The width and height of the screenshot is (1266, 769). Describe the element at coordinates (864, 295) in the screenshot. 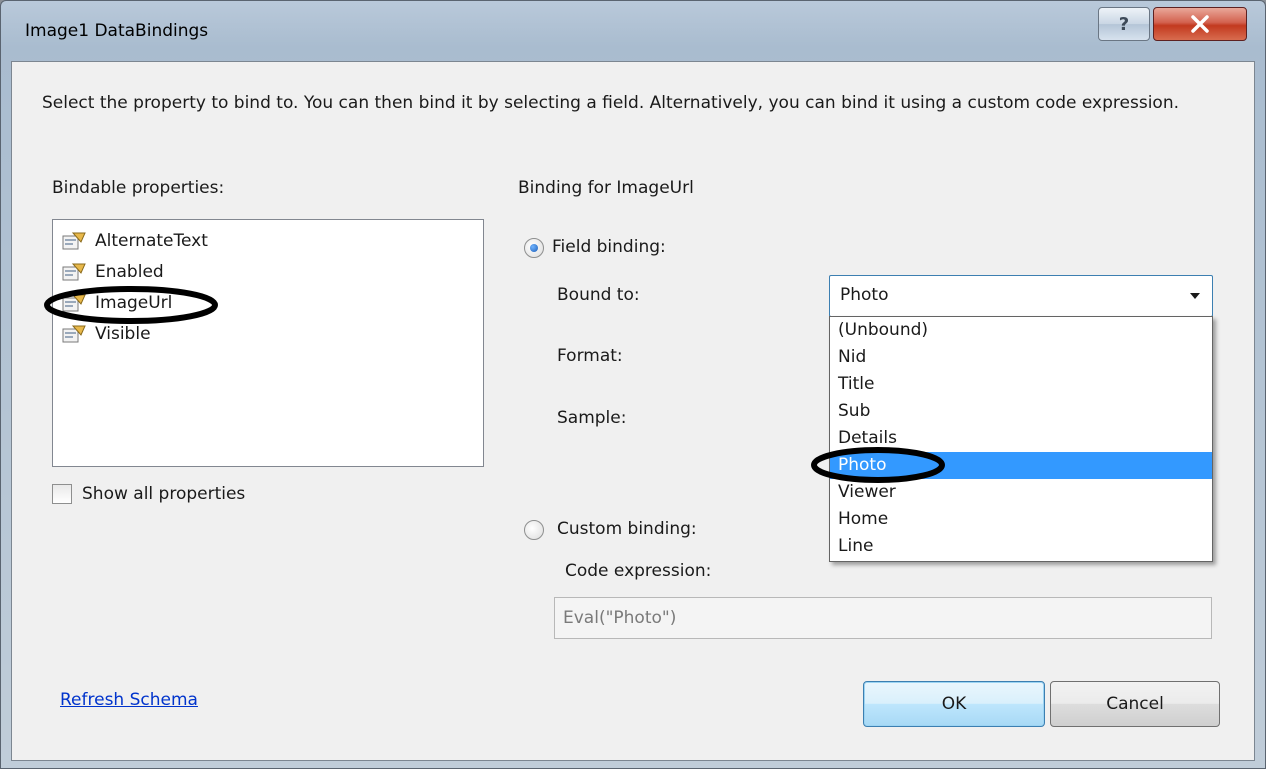

I see `bound-to-value: Photo` at that location.